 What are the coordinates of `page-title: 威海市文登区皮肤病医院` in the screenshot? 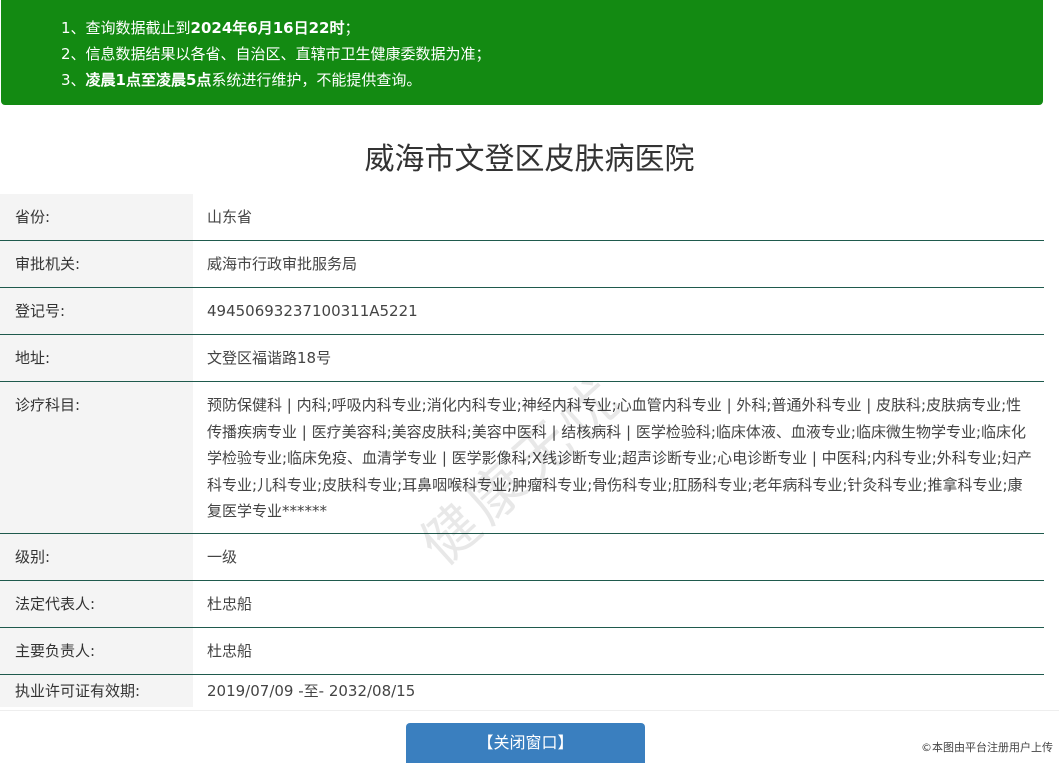 It's located at (529, 159).